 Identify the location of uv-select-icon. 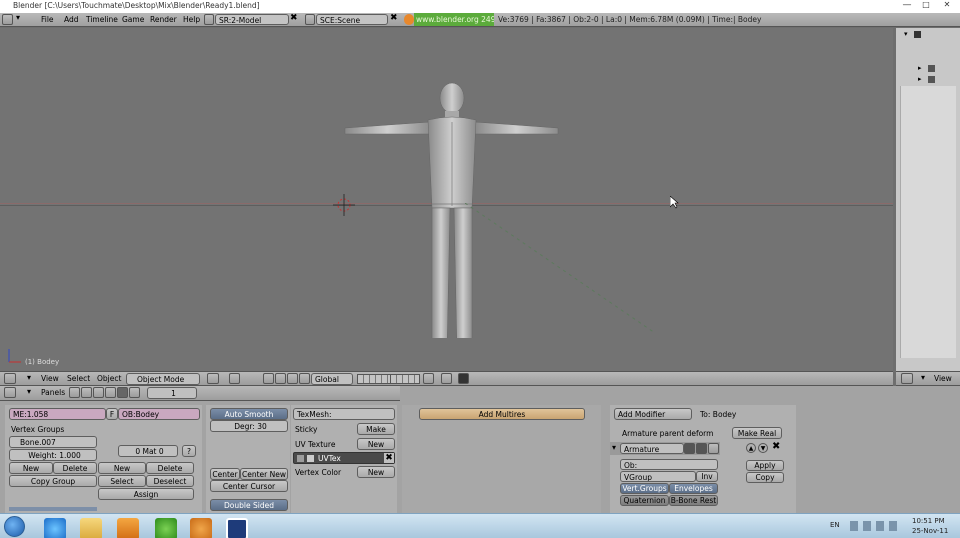
(300, 458).